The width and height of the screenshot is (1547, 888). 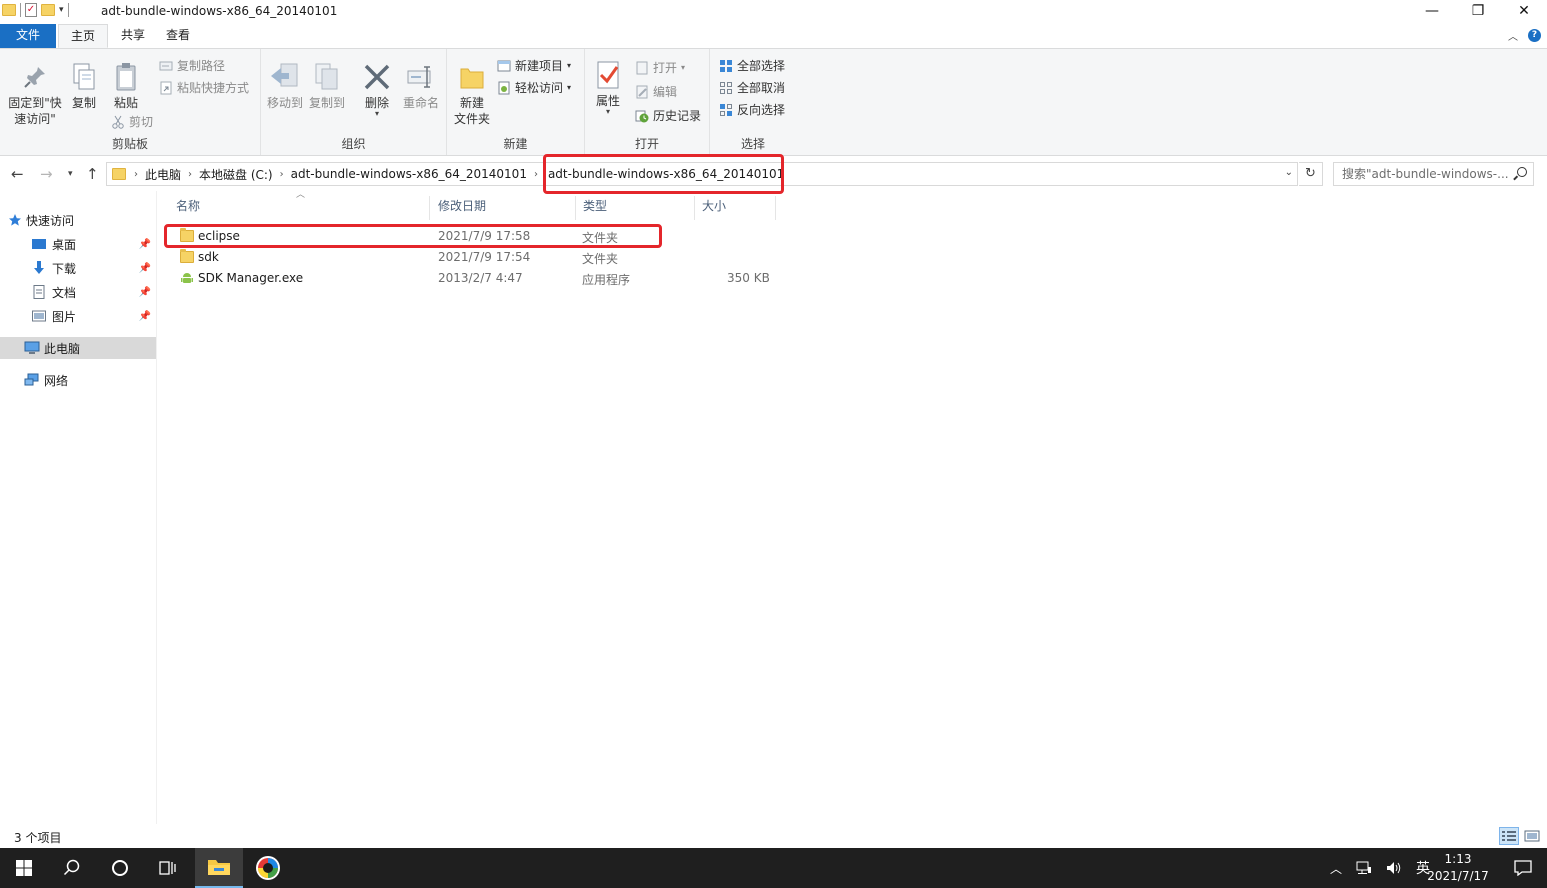 I want to click on move-to-button: 移动到, so click(x=285, y=86).